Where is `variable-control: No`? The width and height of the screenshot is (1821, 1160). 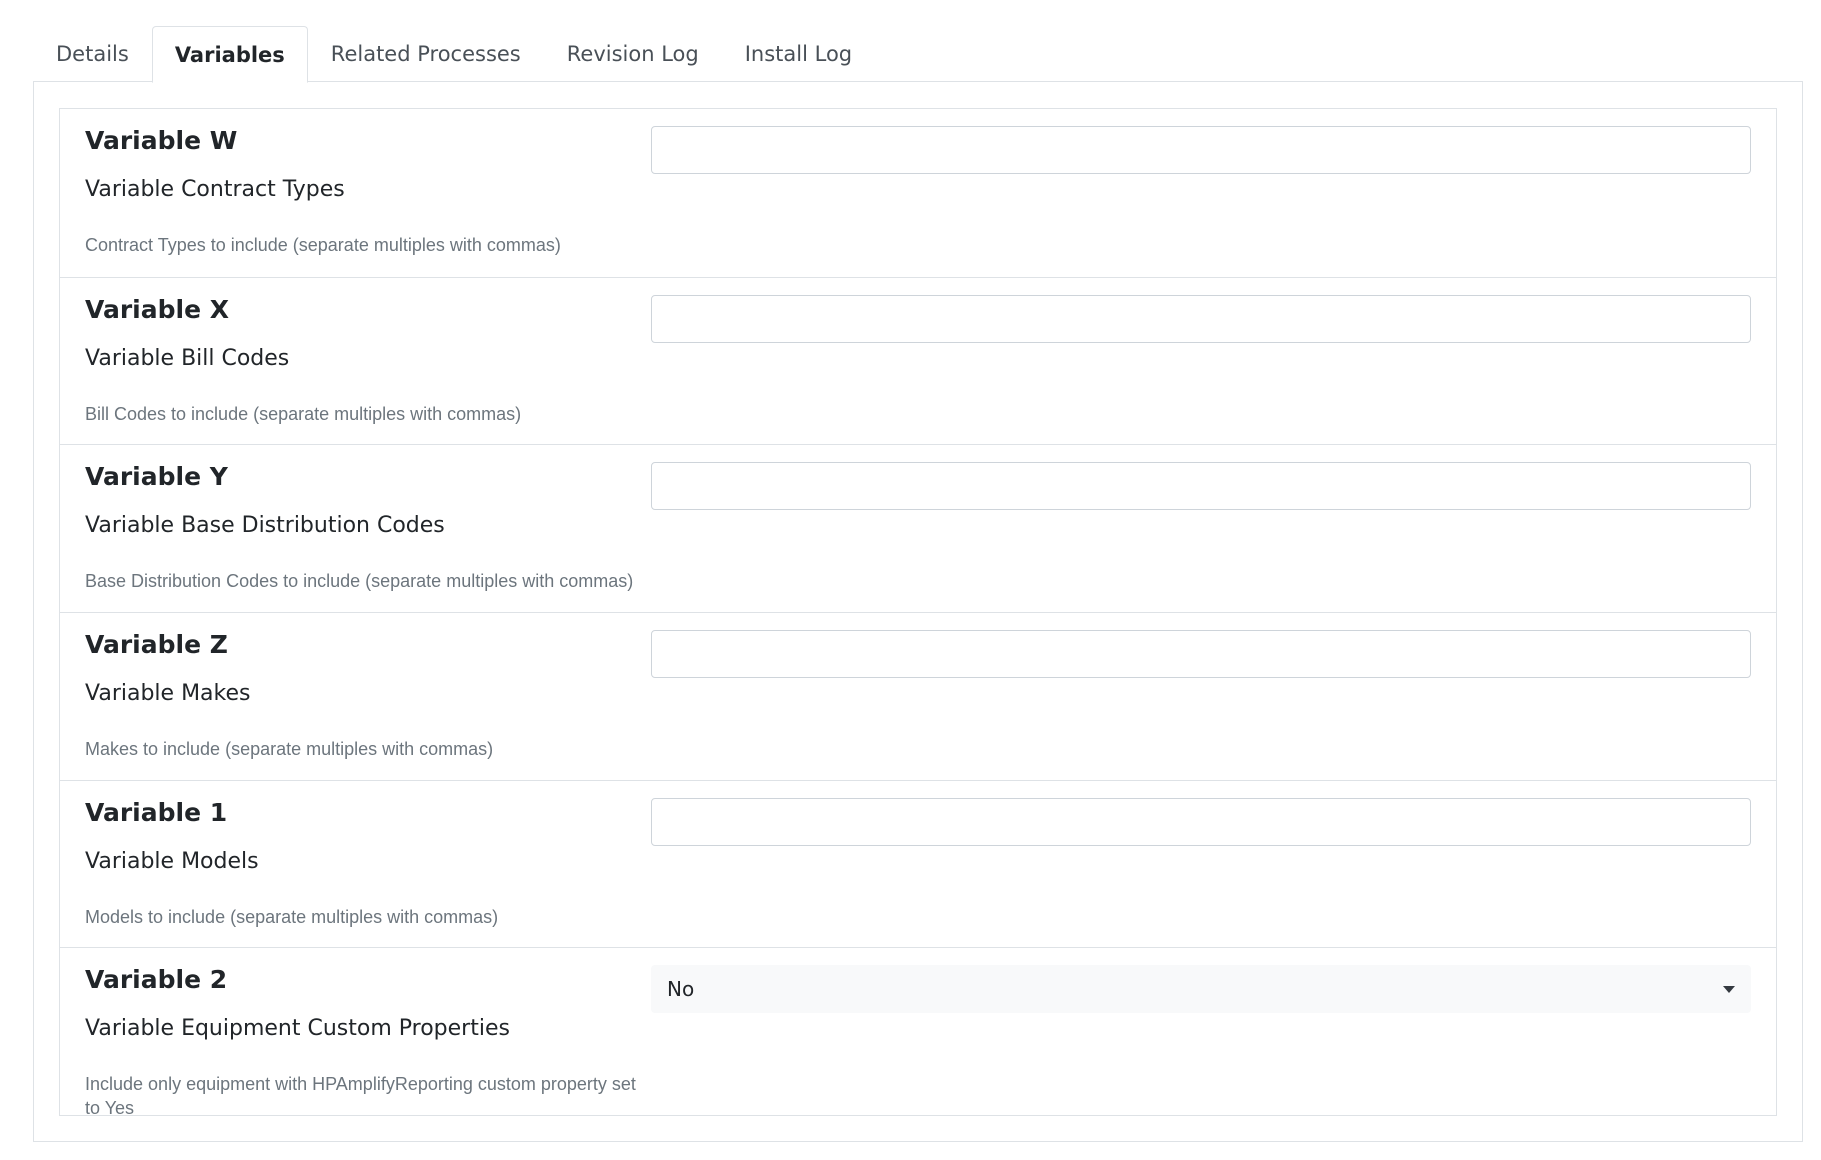
variable-control: No is located at coordinates (1201, 1039).